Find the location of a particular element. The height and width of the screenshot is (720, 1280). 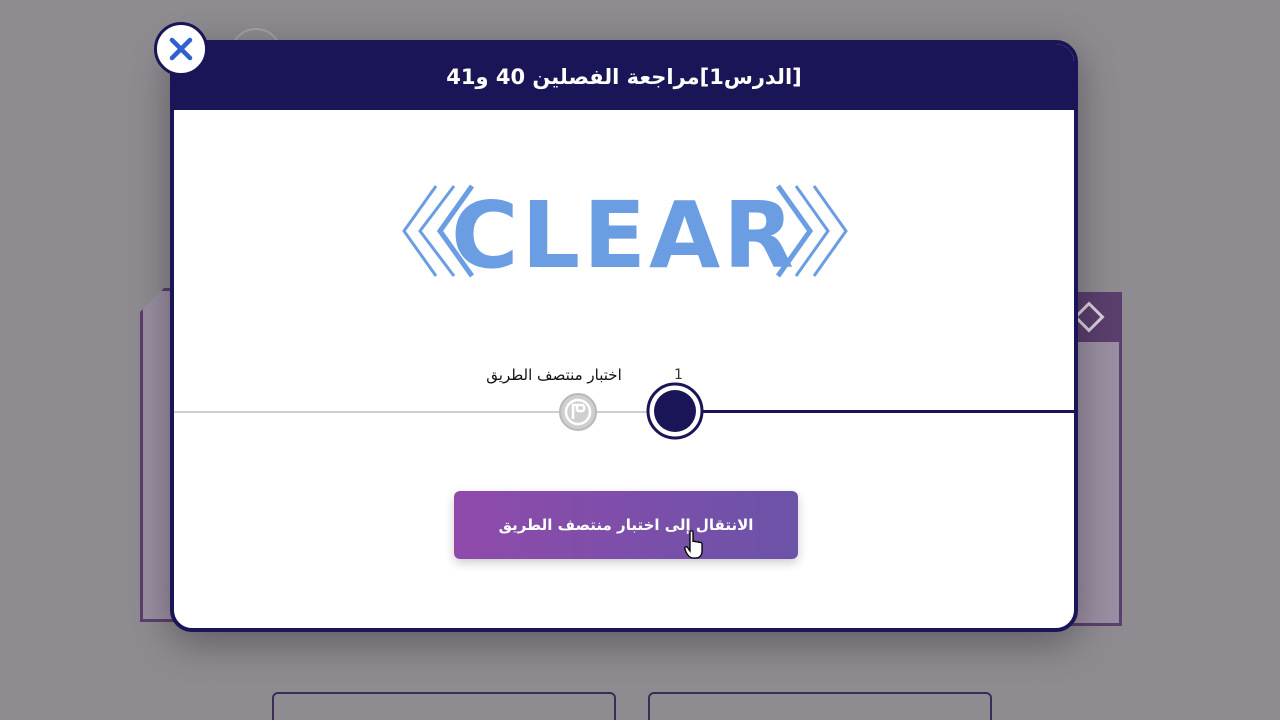

modal-title: [الدرس1]مراجعة الفصلين 40 و41 is located at coordinates (624, 77).